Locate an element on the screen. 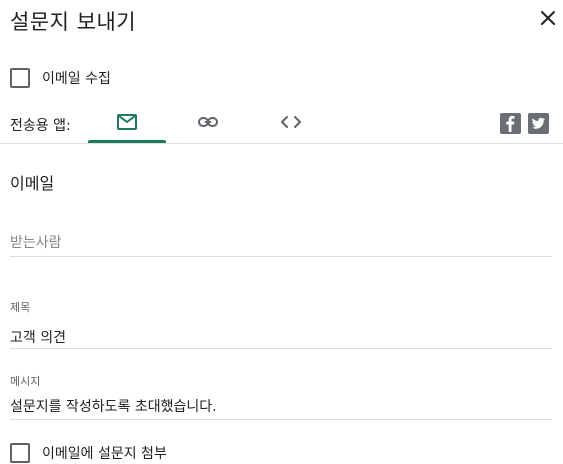 This screenshot has width=563, height=464. dialog-title: 설문지 보내기 is located at coordinates (73, 22).